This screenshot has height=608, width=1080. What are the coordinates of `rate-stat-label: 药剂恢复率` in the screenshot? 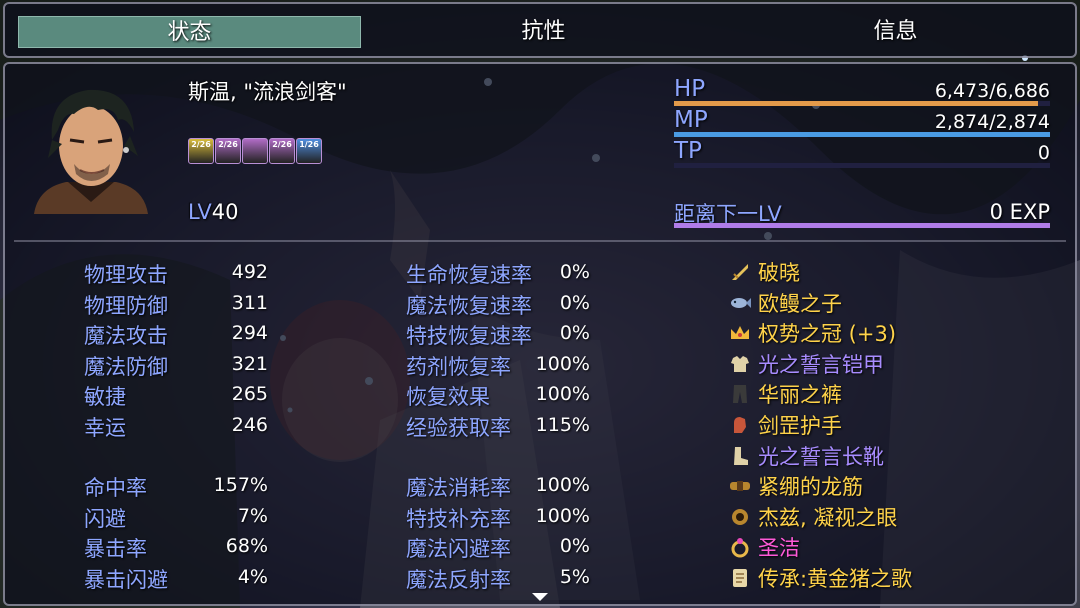 It's located at (458, 366).